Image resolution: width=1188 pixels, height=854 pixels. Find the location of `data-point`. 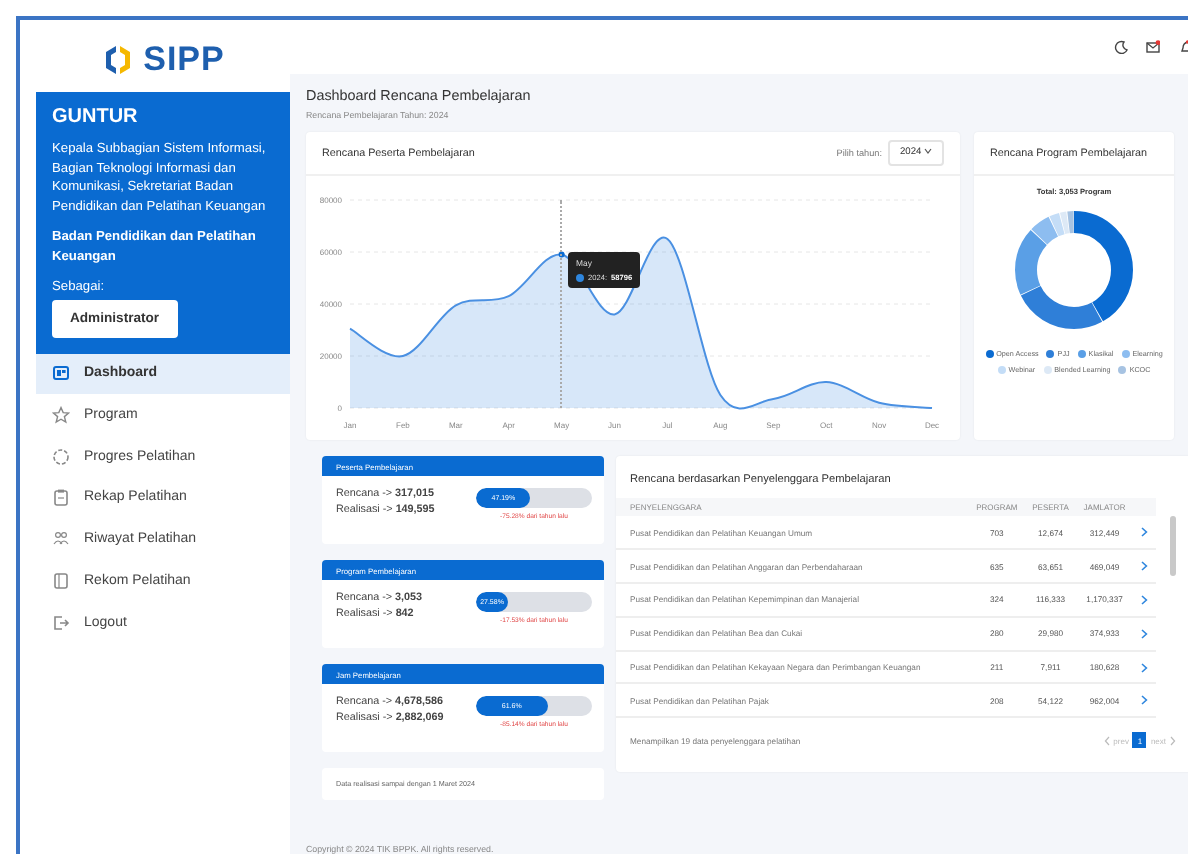

data-point is located at coordinates (561, 254).